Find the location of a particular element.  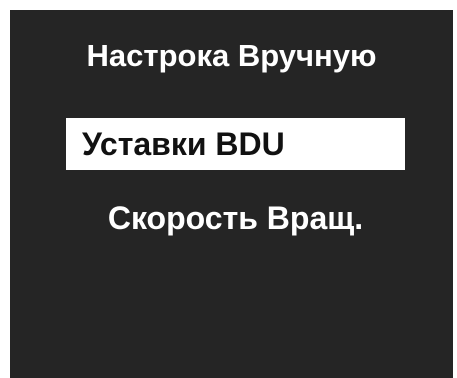

menu-item-rotation-speed: Скорость Вращ. is located at coordinates (235, 218).